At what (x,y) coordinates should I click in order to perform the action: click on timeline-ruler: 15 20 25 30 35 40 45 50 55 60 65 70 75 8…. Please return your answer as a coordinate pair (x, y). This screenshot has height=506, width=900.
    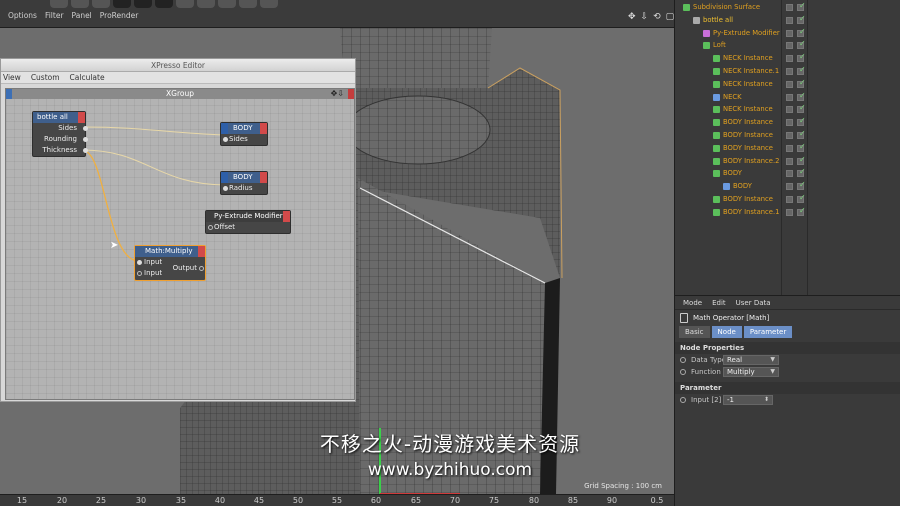
    Looking at the image, I should click on (337, 500).